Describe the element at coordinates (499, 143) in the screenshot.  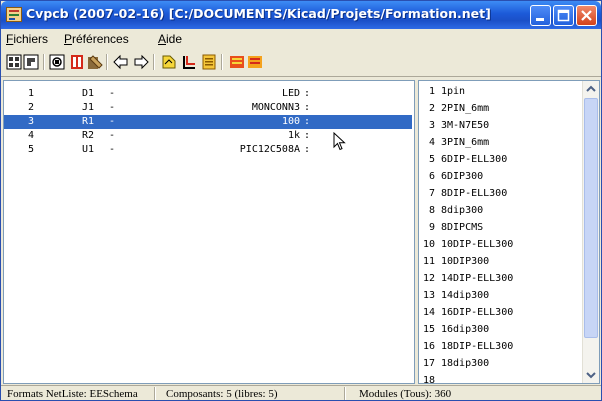
I see `module-row: 4 3PIN_6mm` at that location.